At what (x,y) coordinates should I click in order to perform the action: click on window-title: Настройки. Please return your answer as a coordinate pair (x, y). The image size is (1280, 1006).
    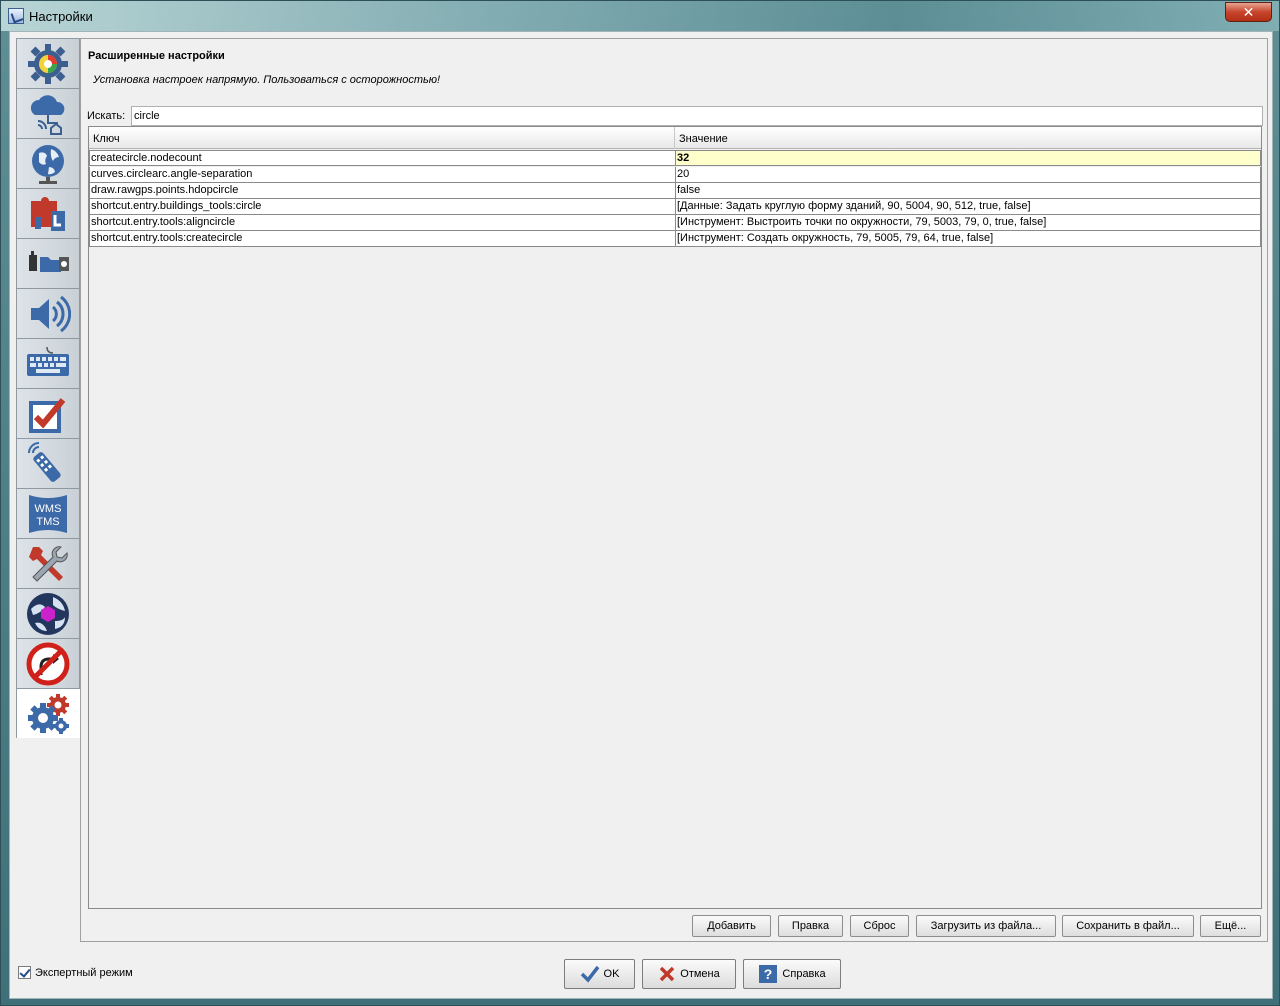
    Looking at the image, I should click on (61, 16).